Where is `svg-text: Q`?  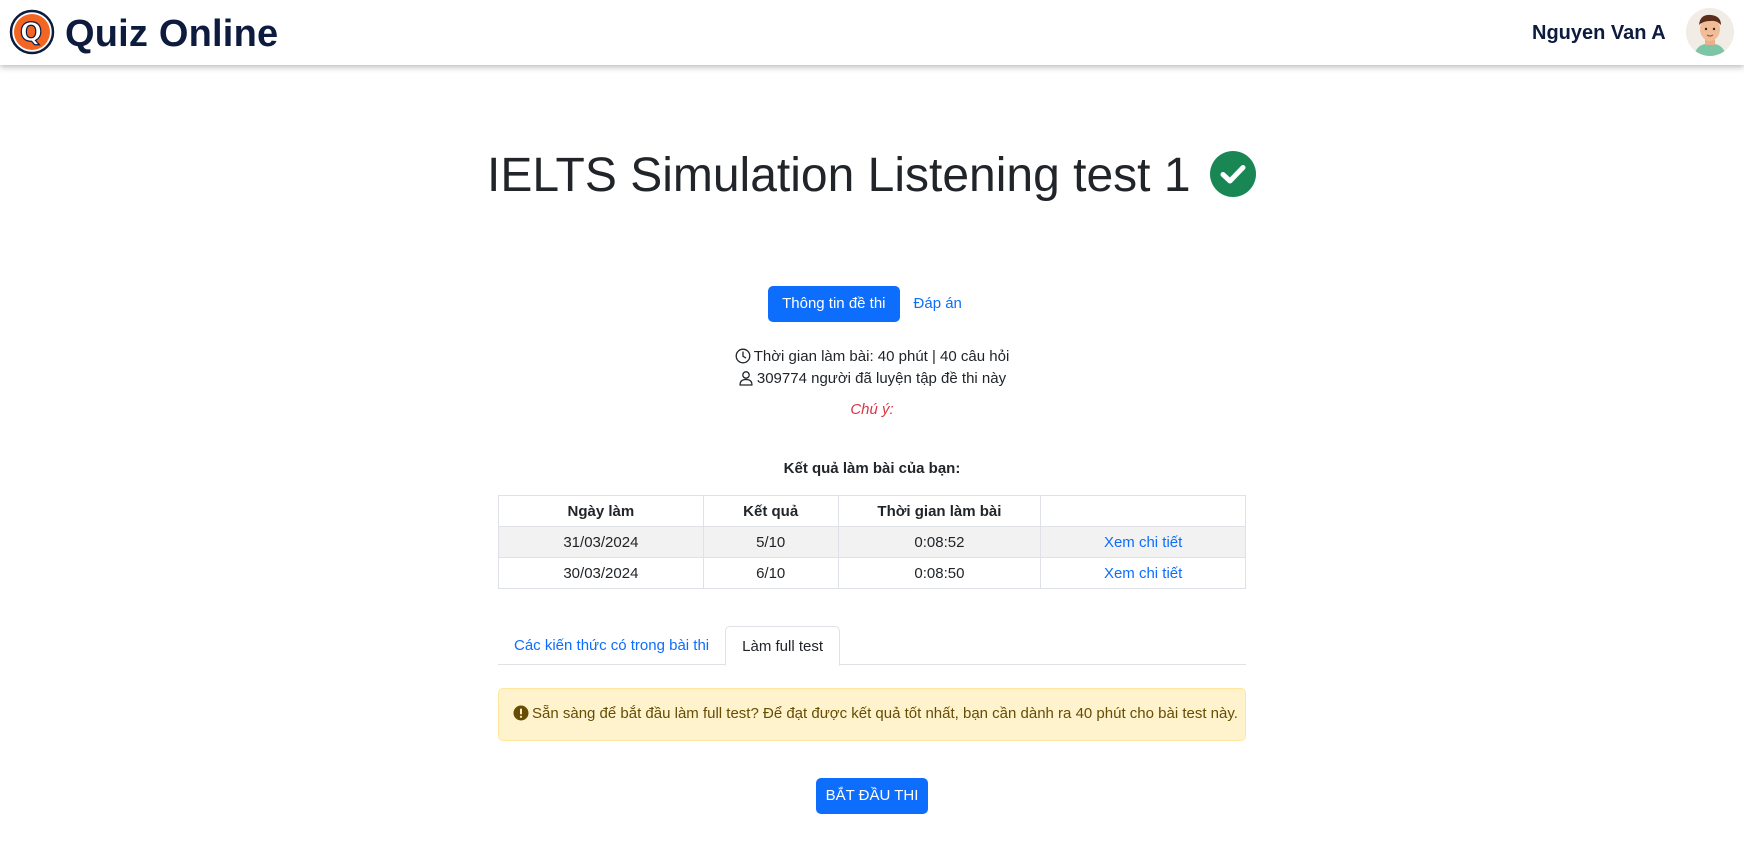 svg-text: Q is located at coordinates (31, 33).